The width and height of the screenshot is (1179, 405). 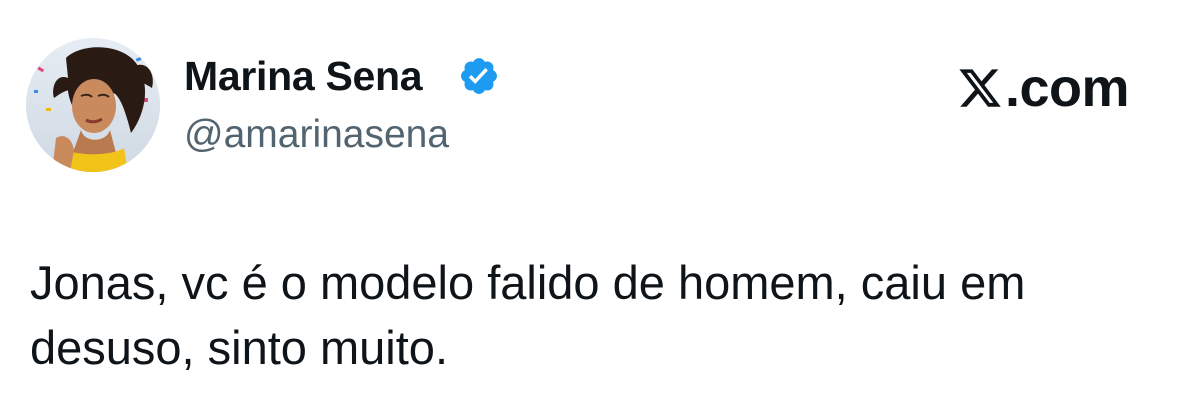 I want to click on handle: @amarinasena, so click(x=316, y=135).